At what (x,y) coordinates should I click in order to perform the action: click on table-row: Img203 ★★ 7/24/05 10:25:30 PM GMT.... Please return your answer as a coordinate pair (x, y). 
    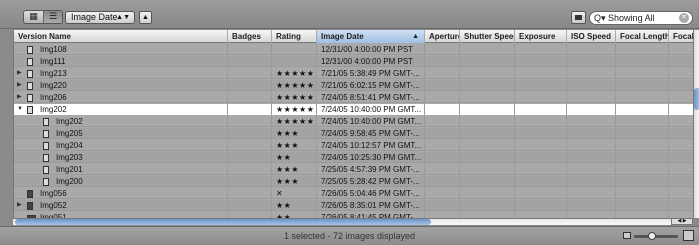
    Looking at the image, I should click on (353, 157).